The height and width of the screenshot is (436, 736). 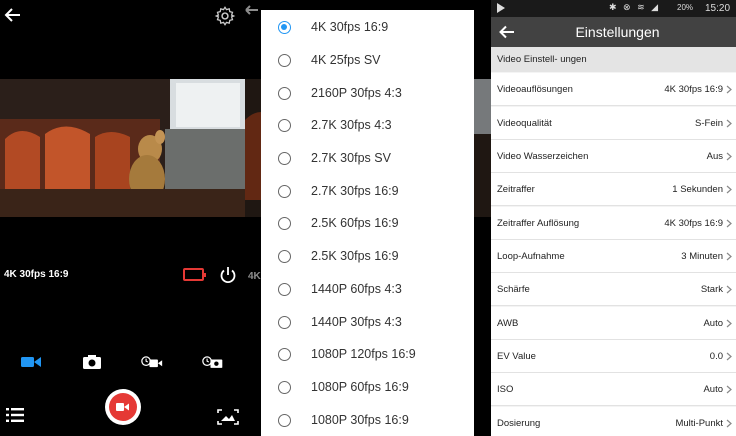 I want to click on settings-row-iso: ISO Auto, so click(x=613, y=389).